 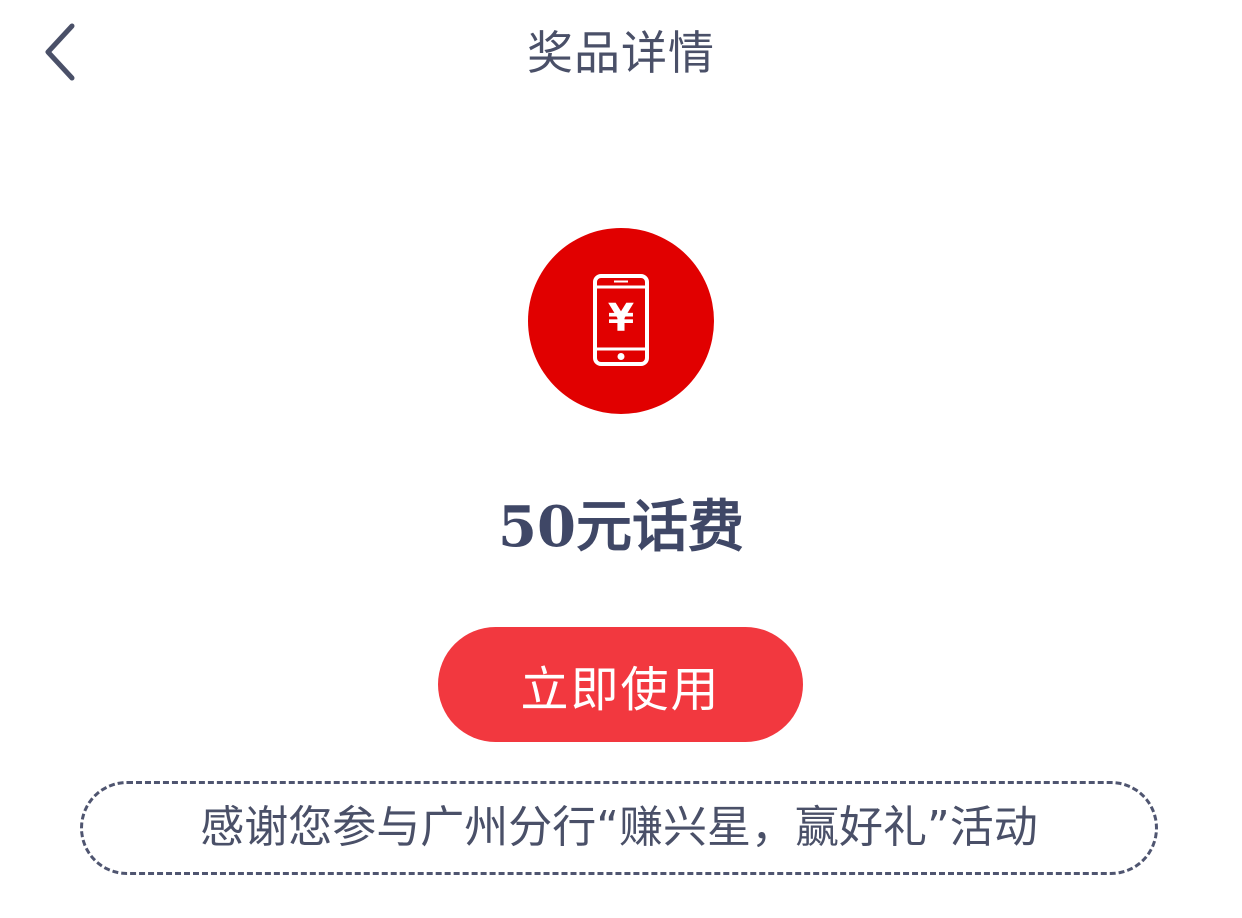 I want to click on thanks-text: 感谢您参与广州分行“赚兴星，赢好礼”活动, so click(x=619, y=827).